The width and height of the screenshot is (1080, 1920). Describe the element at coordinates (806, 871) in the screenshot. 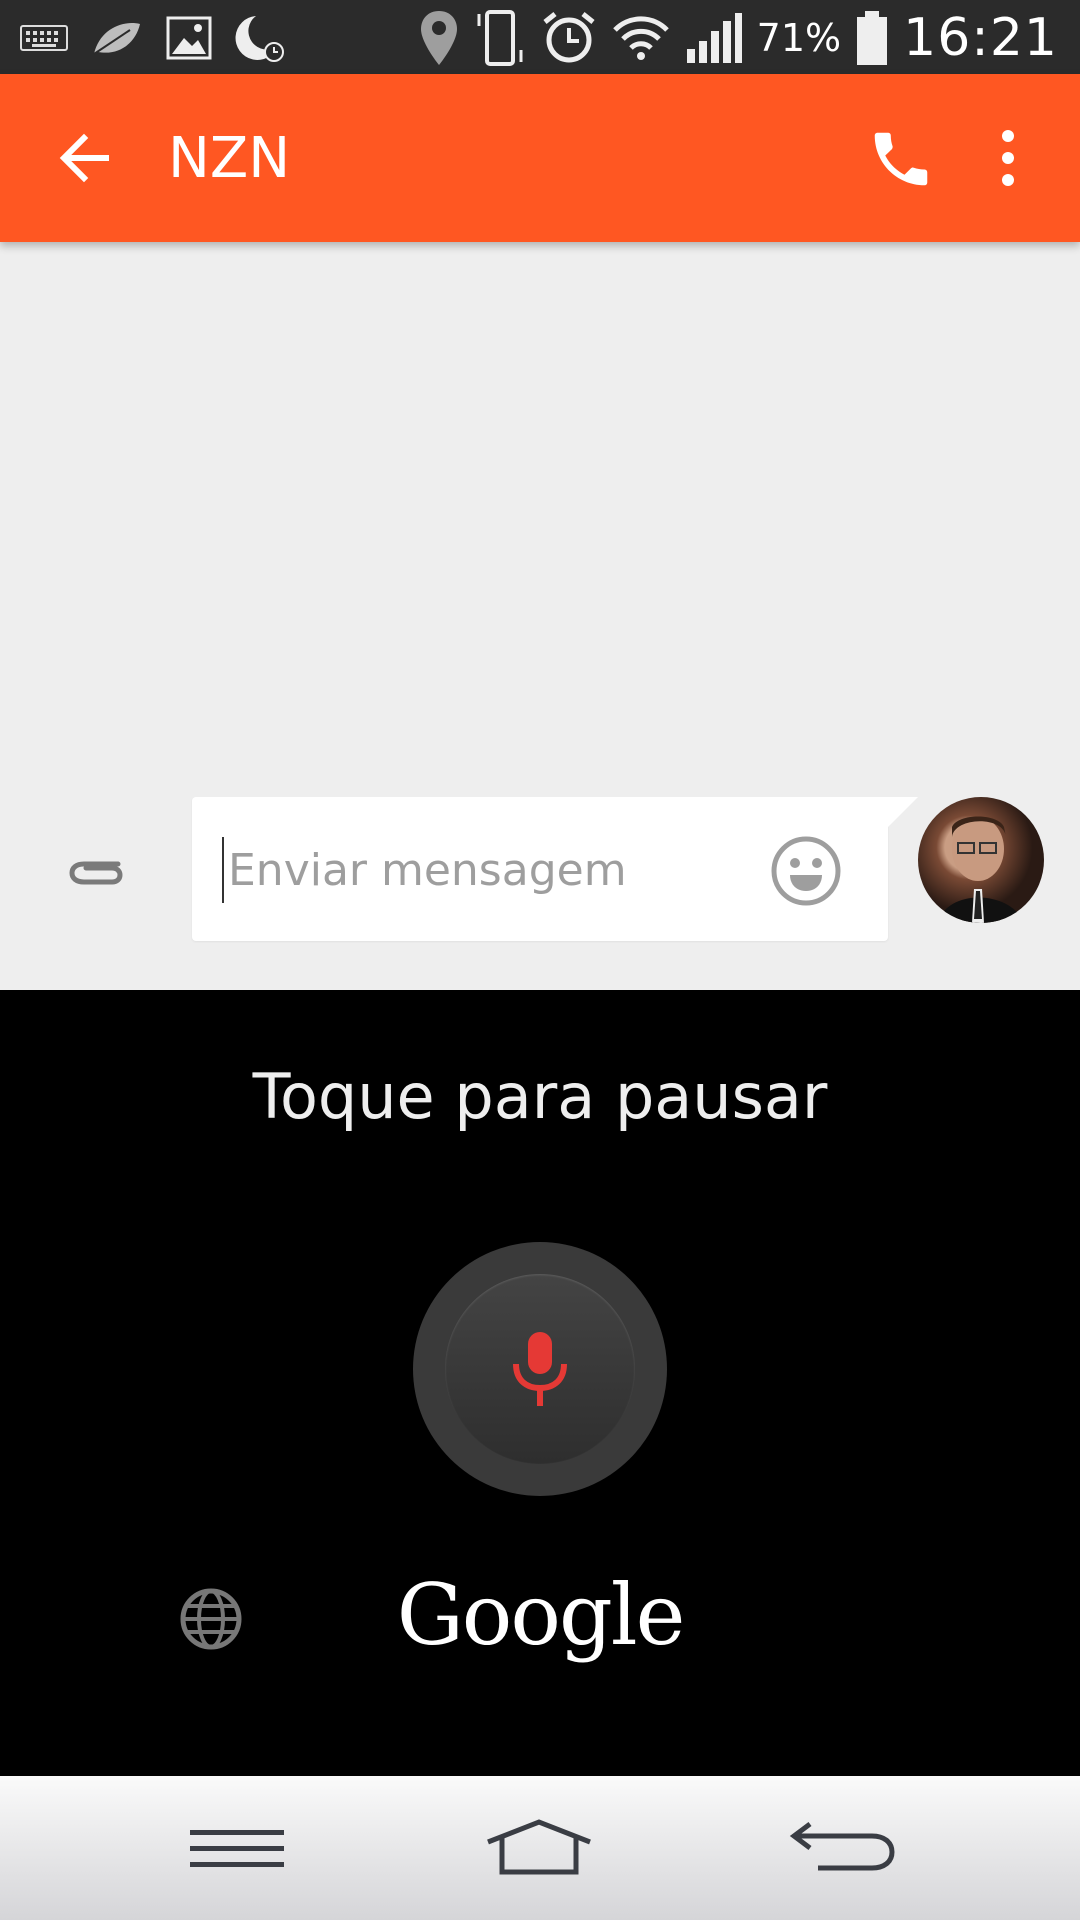

I see `smiley-icon` at that location.